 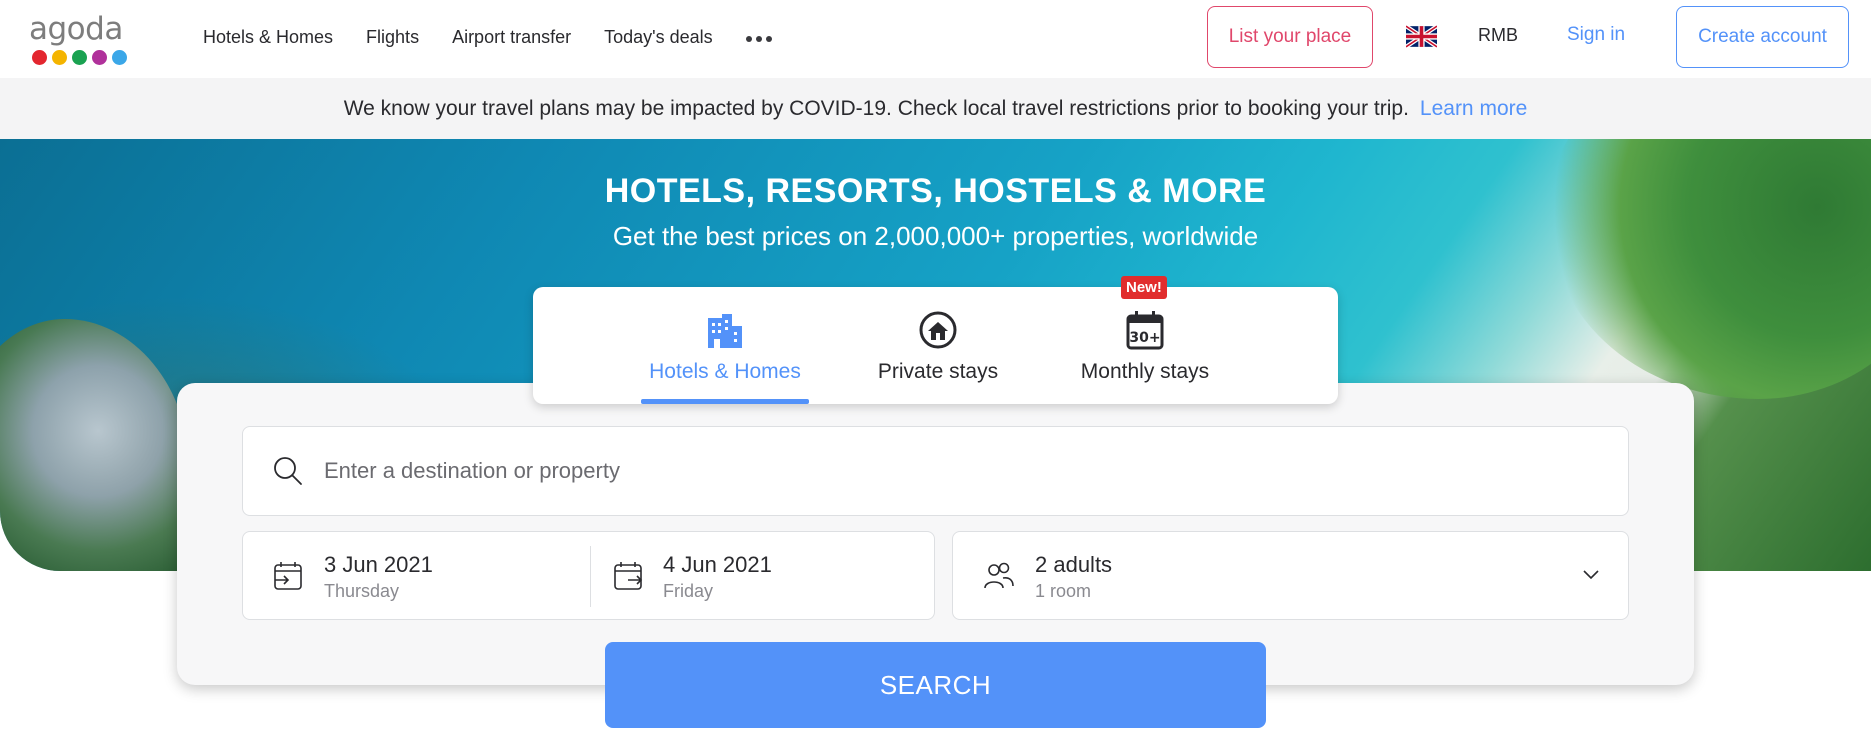 I want to click on check-out-calendar-icon, so click(x=628, y=578).